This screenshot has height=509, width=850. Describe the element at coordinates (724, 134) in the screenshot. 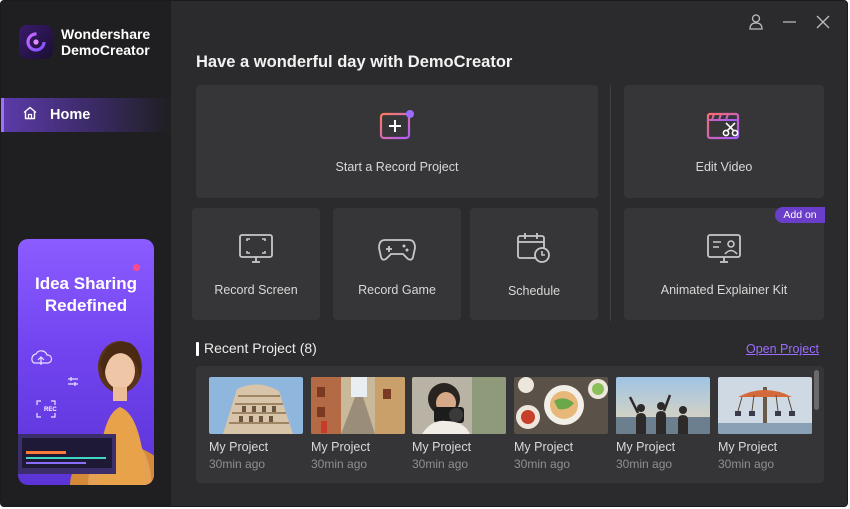

I see `edit-video-icon` at that location.